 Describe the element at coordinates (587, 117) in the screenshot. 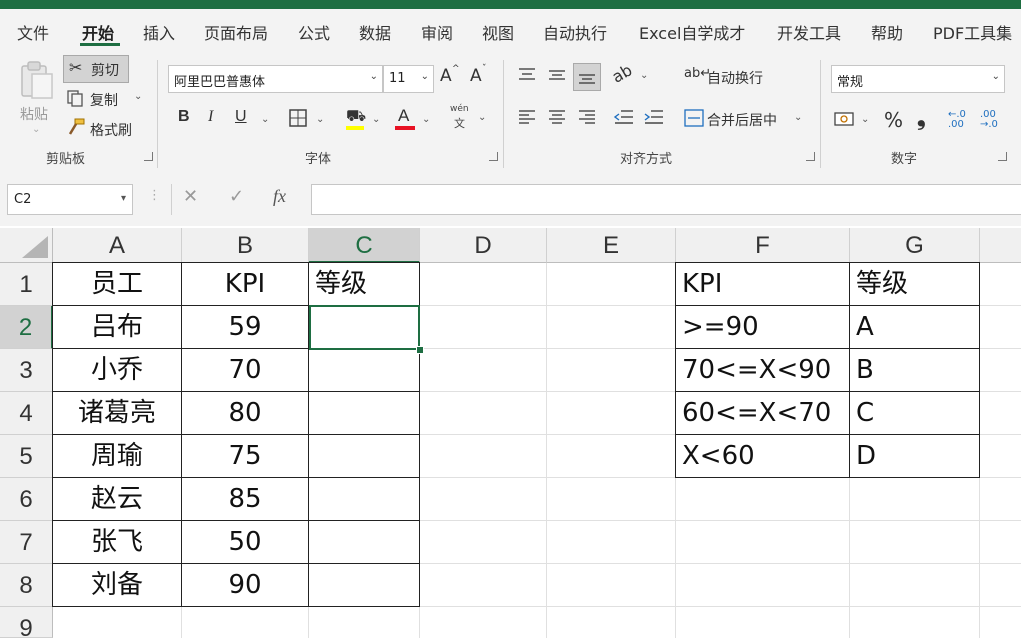

I see `align-right-icon` at that location.